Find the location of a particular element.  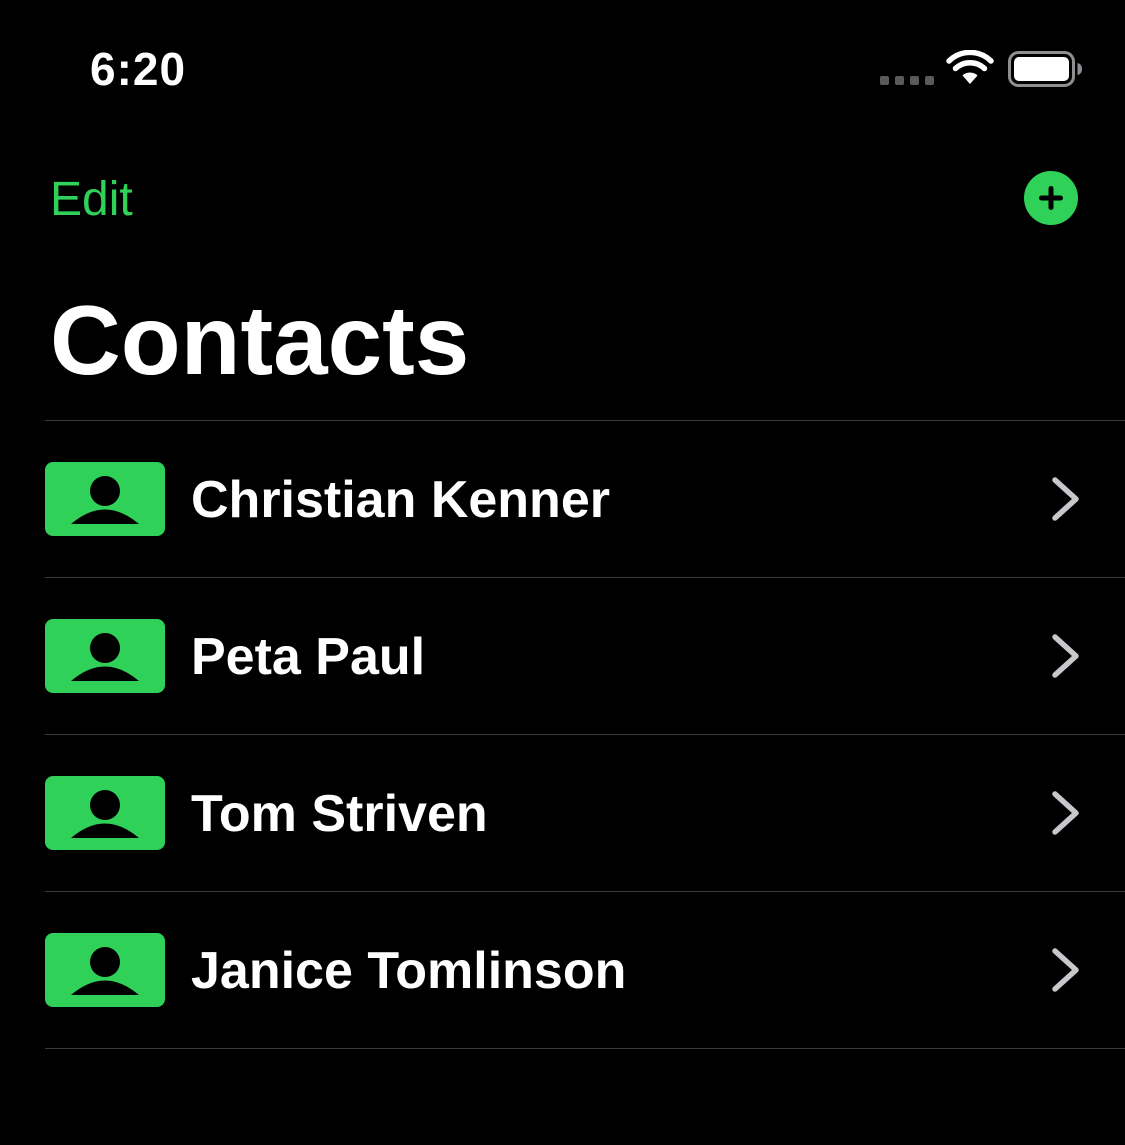

wifi-icon is located at coordinates (970, 67).